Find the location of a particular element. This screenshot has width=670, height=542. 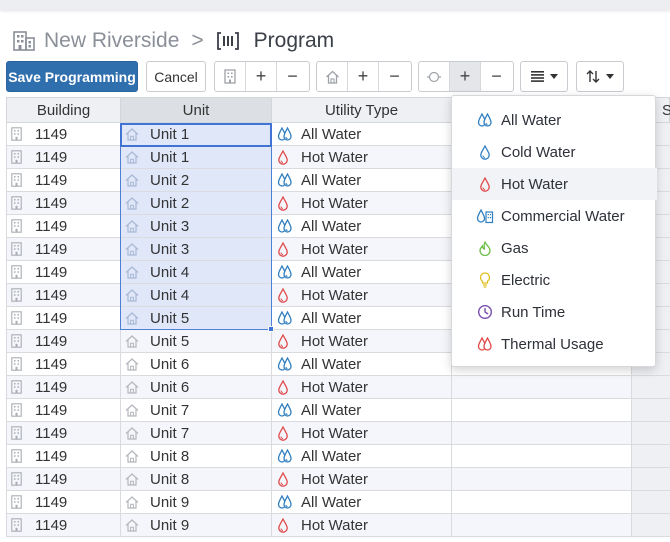

menu-item-thermal-usage: Thermal Usage is located at coordinates (554, 344).